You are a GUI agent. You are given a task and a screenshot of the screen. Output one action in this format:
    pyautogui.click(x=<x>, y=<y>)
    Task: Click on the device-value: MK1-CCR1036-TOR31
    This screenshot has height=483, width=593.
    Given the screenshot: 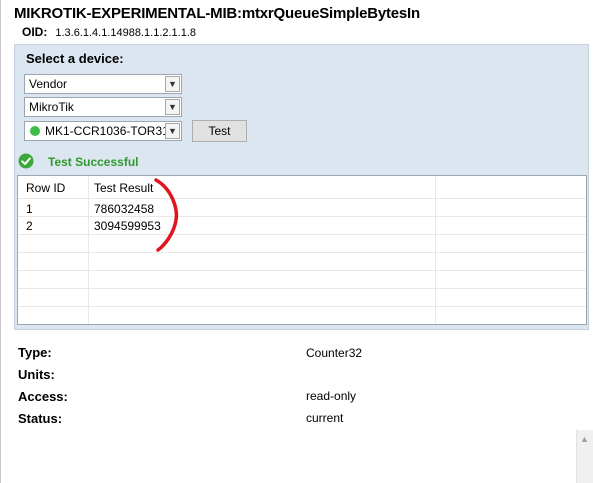 What is the action you would take?
    pyautogui.click(x=107, y=131)
    